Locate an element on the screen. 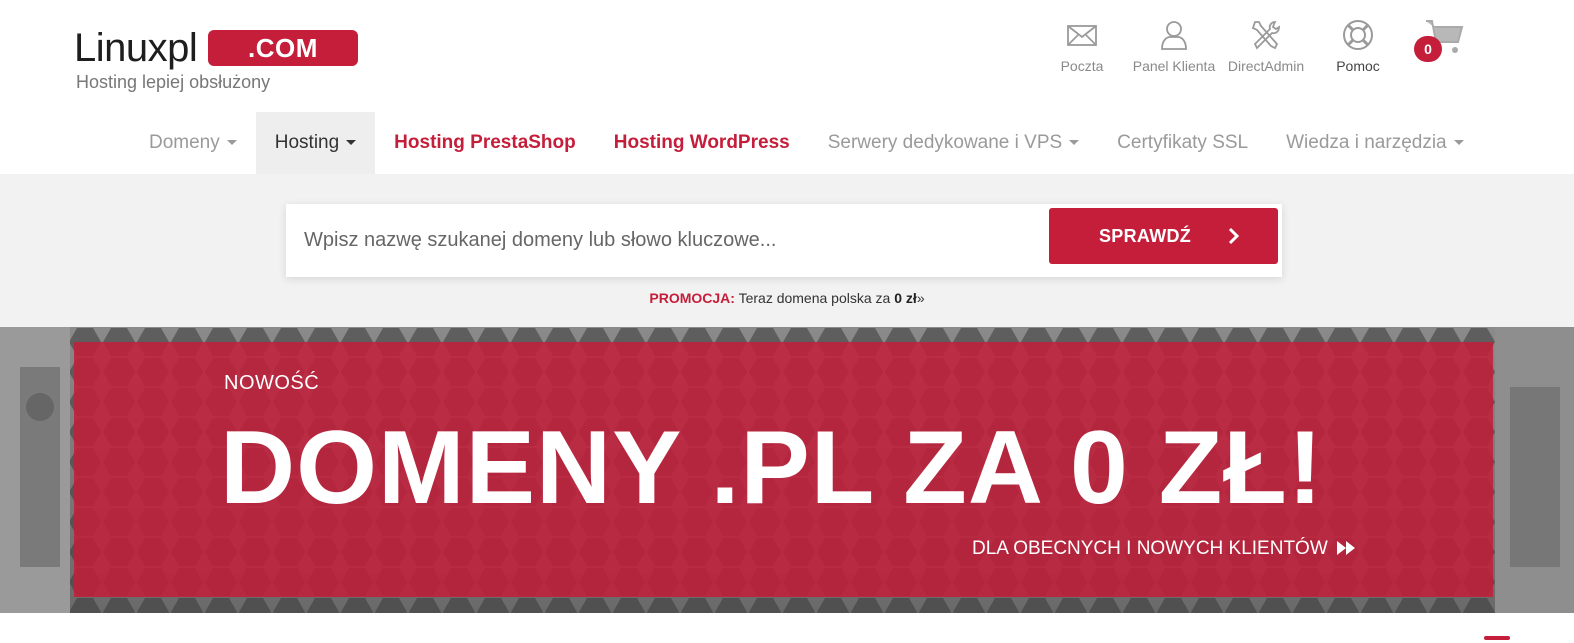 This screenshot has width=1574, height=643. nav-item-label: Hosting WordPress is located at coordinates (701, 142).